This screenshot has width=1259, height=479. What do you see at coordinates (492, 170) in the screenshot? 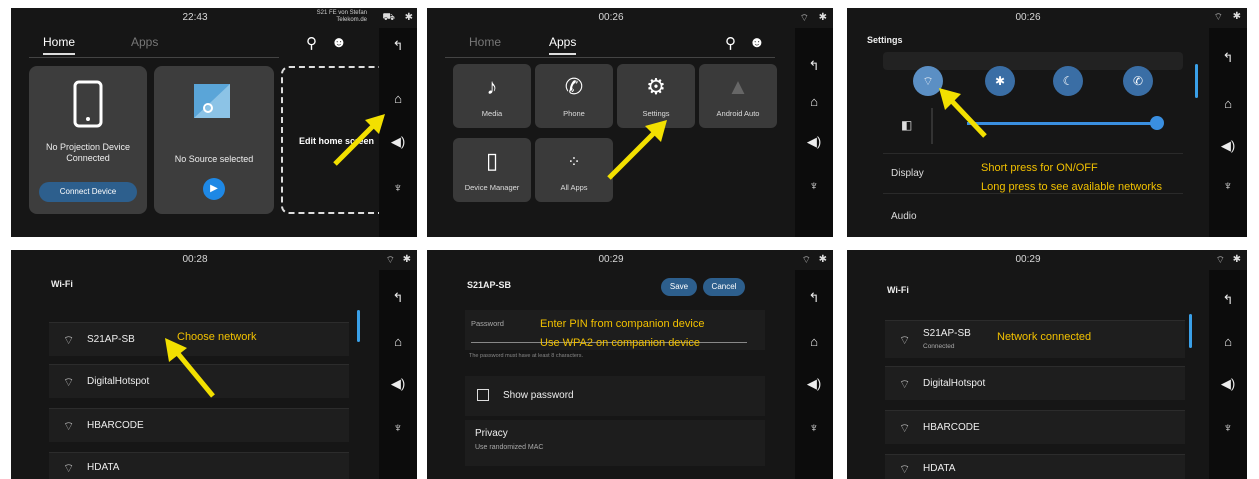
I see `app-device-manager: ▯ Device Manager` at bounding box center [492, 170].